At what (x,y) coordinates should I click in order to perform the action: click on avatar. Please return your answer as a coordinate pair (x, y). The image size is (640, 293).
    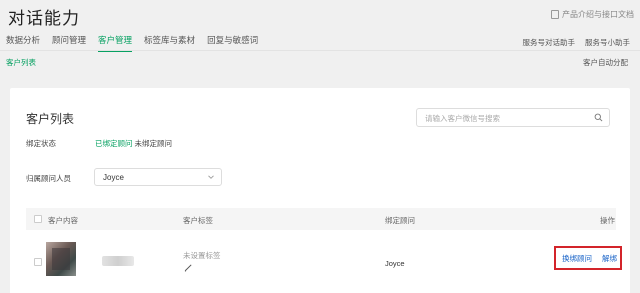
    Looking at the image, I should click on (61, 259).